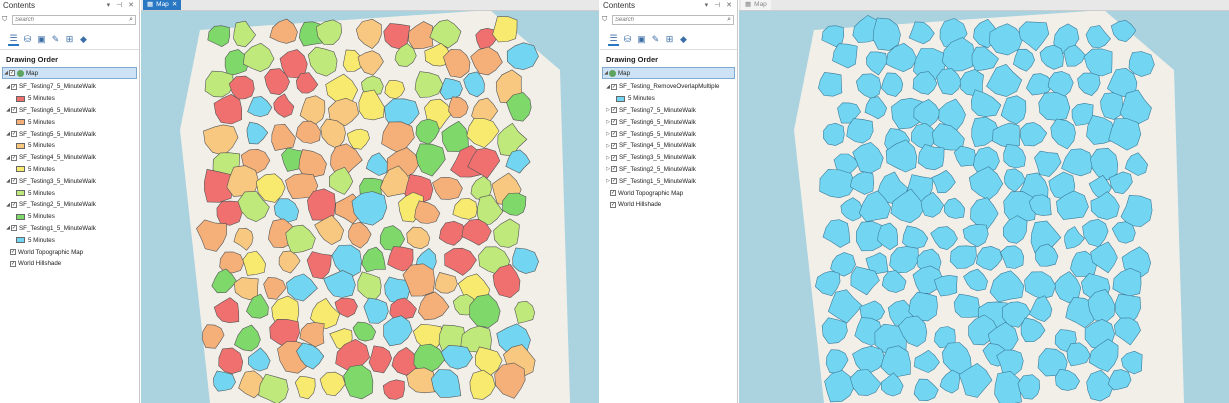 This screenshot has height=403, width=1229. Describe the element at coordinates (12, 73) in the screenshot. I see `map-checkbox: ✓` at that location.